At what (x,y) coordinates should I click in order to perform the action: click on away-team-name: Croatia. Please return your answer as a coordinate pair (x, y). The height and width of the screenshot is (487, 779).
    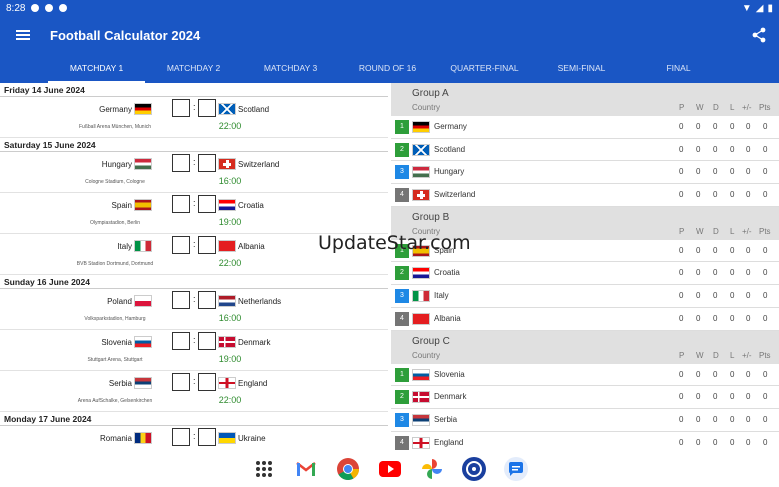
    Looking at the image, I should click on (251, 205).